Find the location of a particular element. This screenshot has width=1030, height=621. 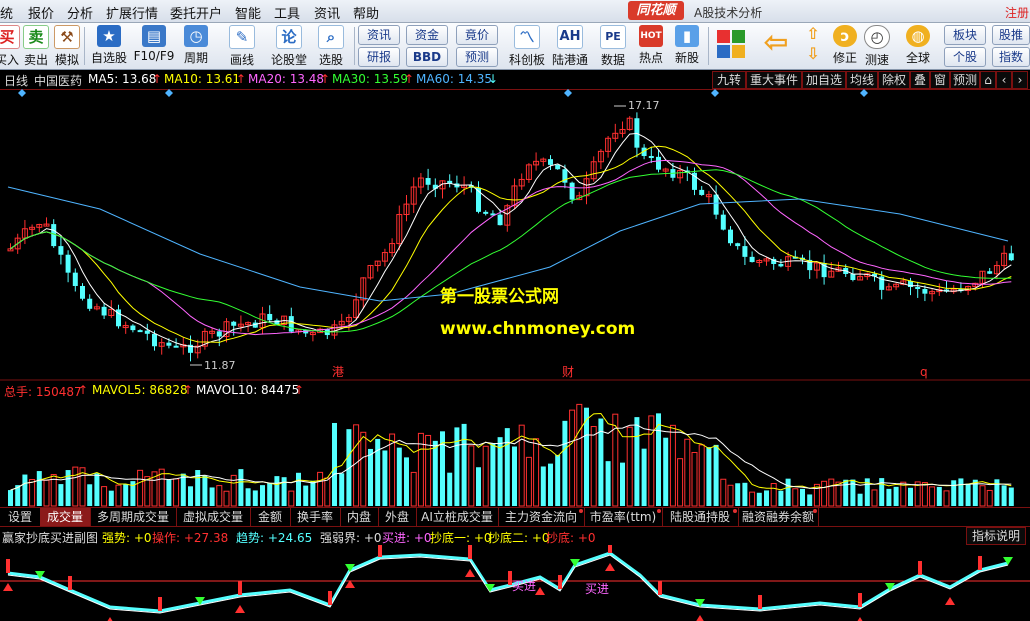

register-link: 注册 is located at coordinates (1017, 12).